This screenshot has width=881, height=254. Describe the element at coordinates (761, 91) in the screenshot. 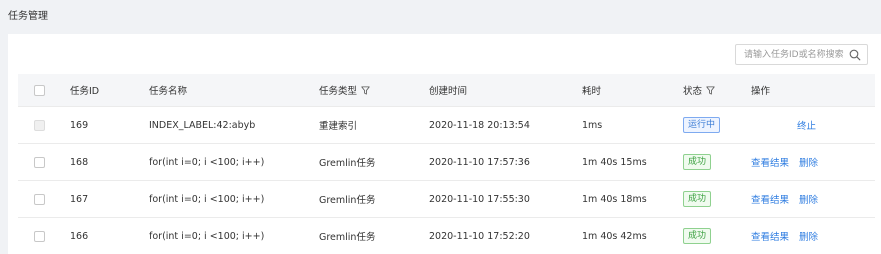

I see `header-actions: 操作` at that location.